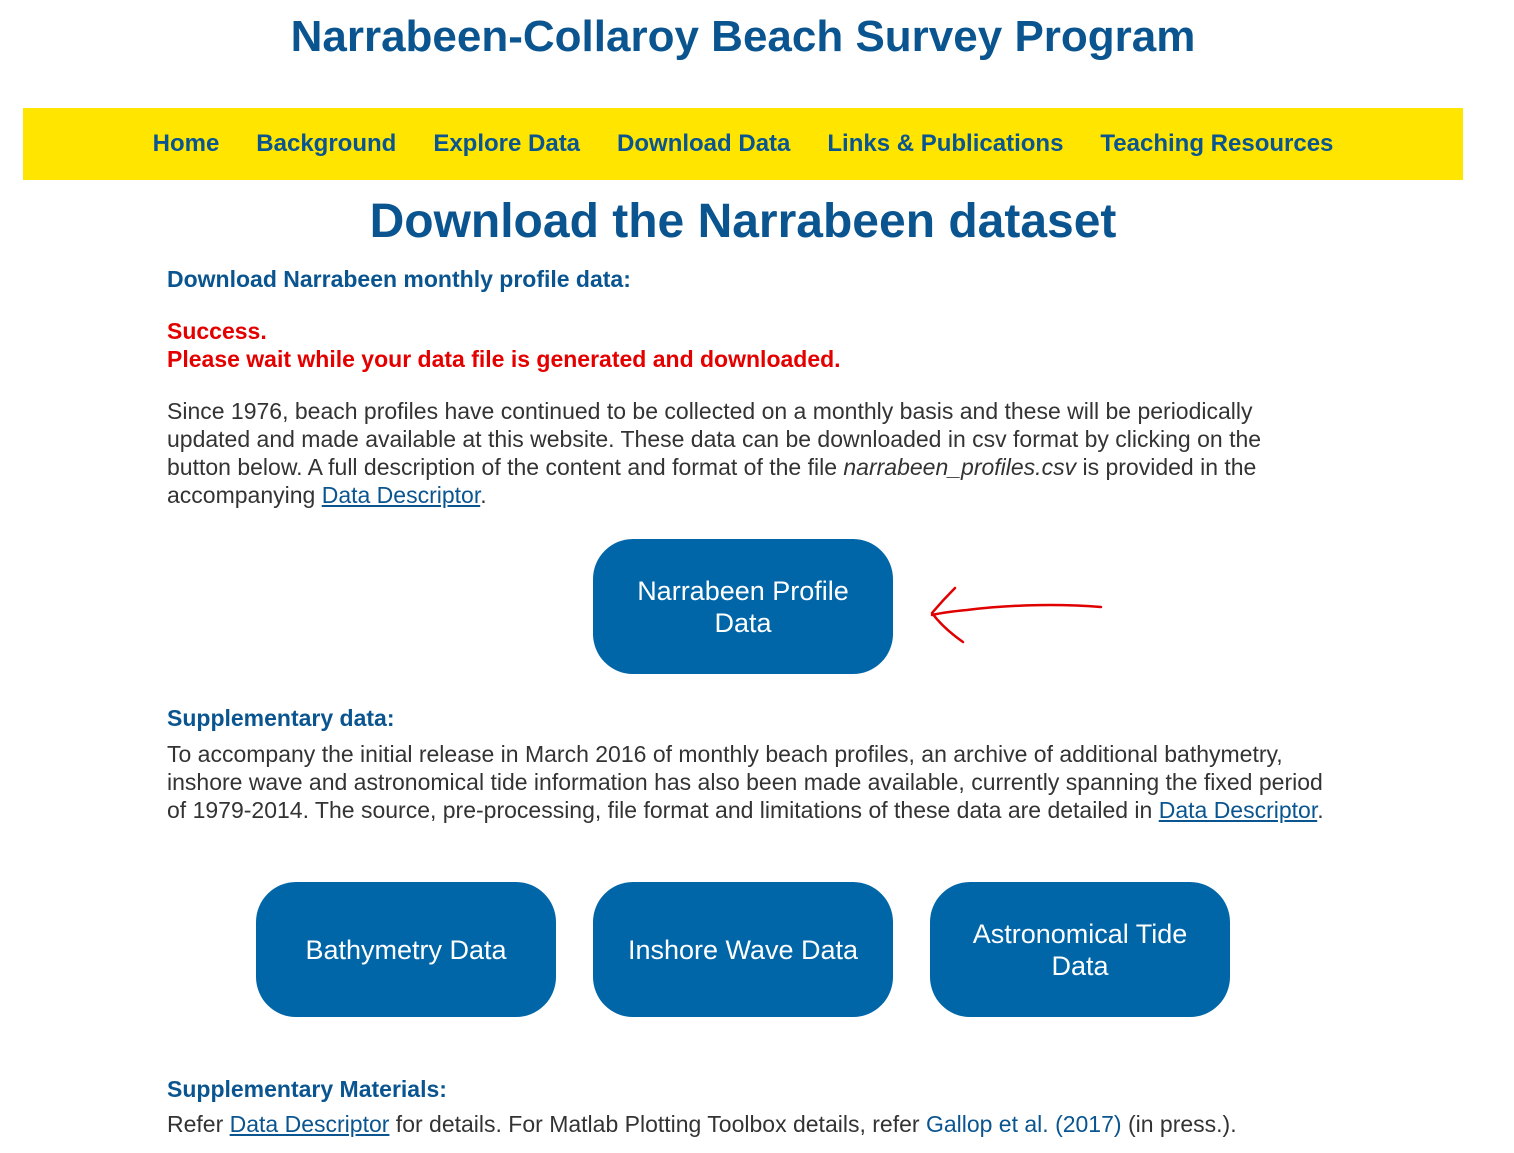 This screenshot has height=1153, width=1514. I want to click on nav-item-explore-data: Explore Data, so click(506, 144).